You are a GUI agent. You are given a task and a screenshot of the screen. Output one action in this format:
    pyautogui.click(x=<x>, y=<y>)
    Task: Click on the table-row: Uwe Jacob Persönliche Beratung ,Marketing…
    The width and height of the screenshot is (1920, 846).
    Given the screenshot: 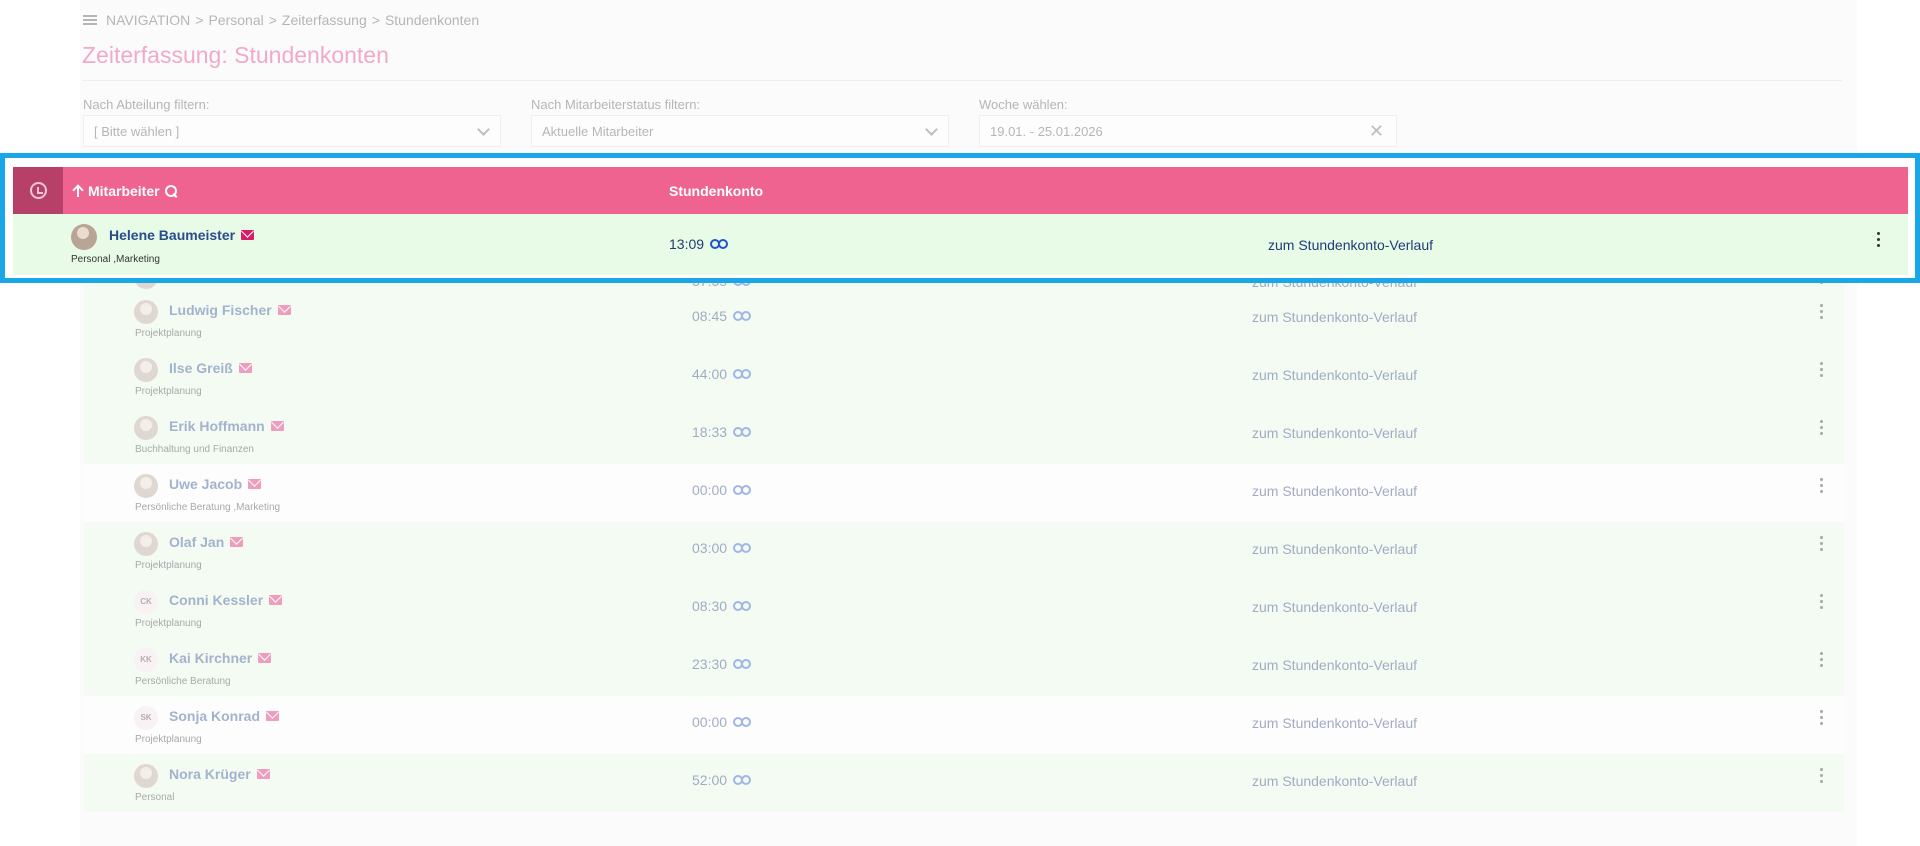 What is the action you would take?
    pyautogui.click(x=964, y=493)
    